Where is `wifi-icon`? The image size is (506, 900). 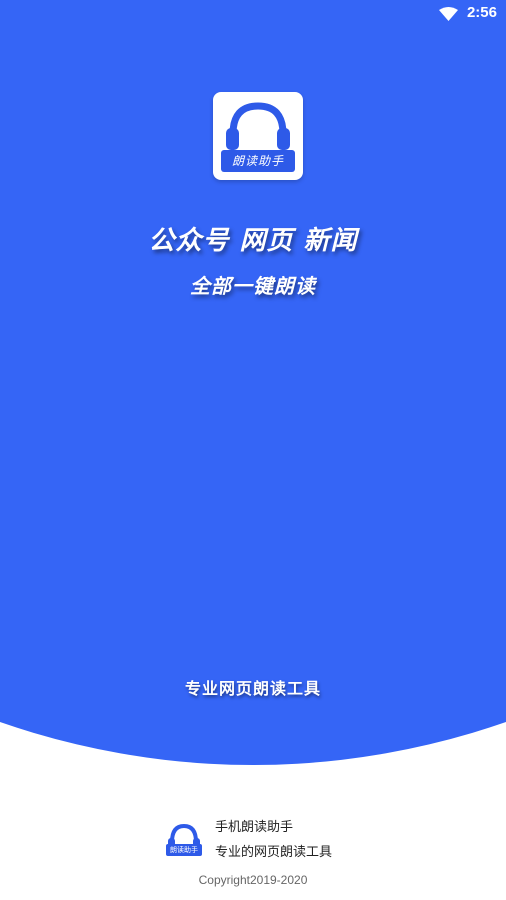 wifi-icon is located at coordinates (448, 14).